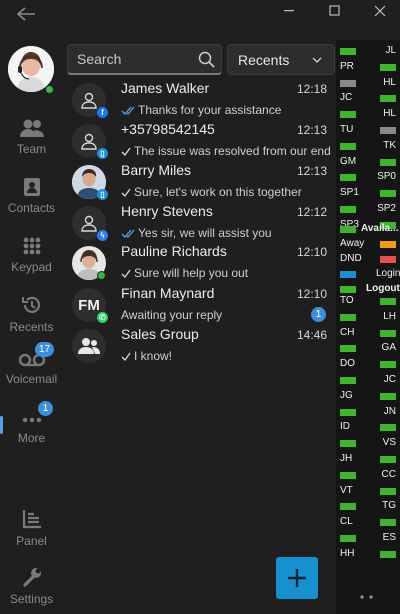  Describe the element at coordinates (367, 596) in the screenshot. I see `panel-more-icon` at that location.